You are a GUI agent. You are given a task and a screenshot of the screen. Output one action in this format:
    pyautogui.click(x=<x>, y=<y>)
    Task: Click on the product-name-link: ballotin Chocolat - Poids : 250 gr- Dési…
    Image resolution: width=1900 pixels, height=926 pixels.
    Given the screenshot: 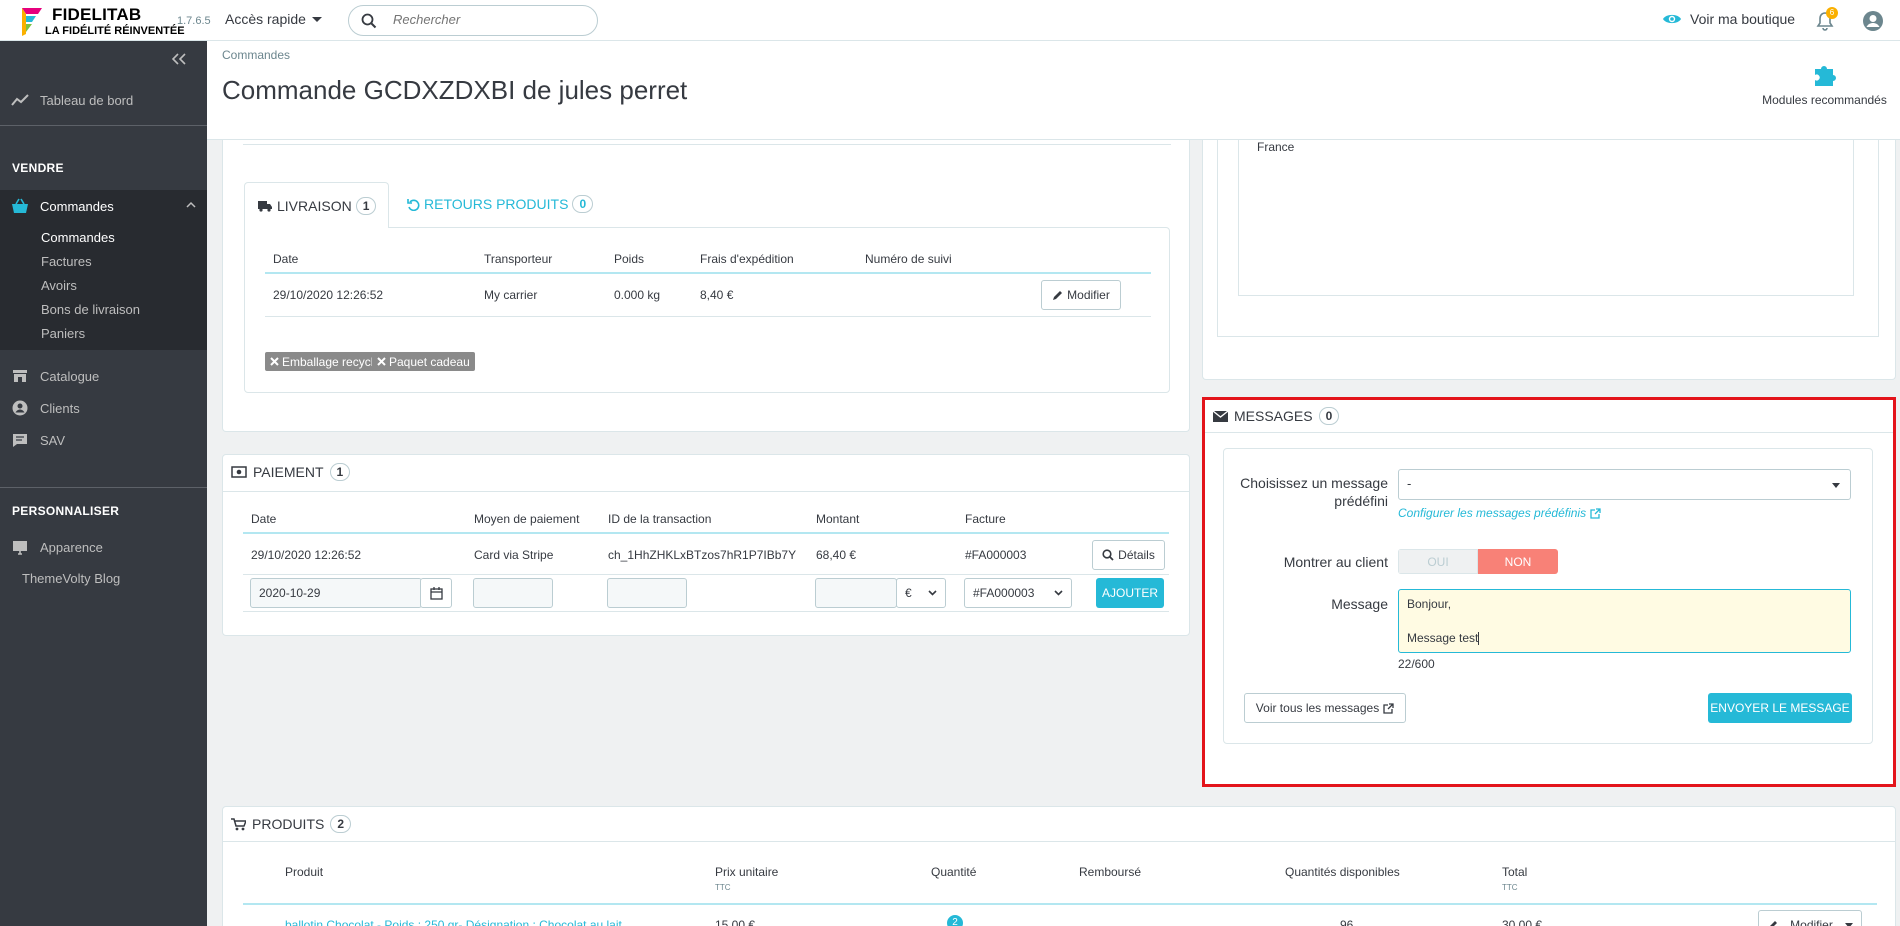 What is the action you would take?
    pyautogui.click(x=453, y=922)
    